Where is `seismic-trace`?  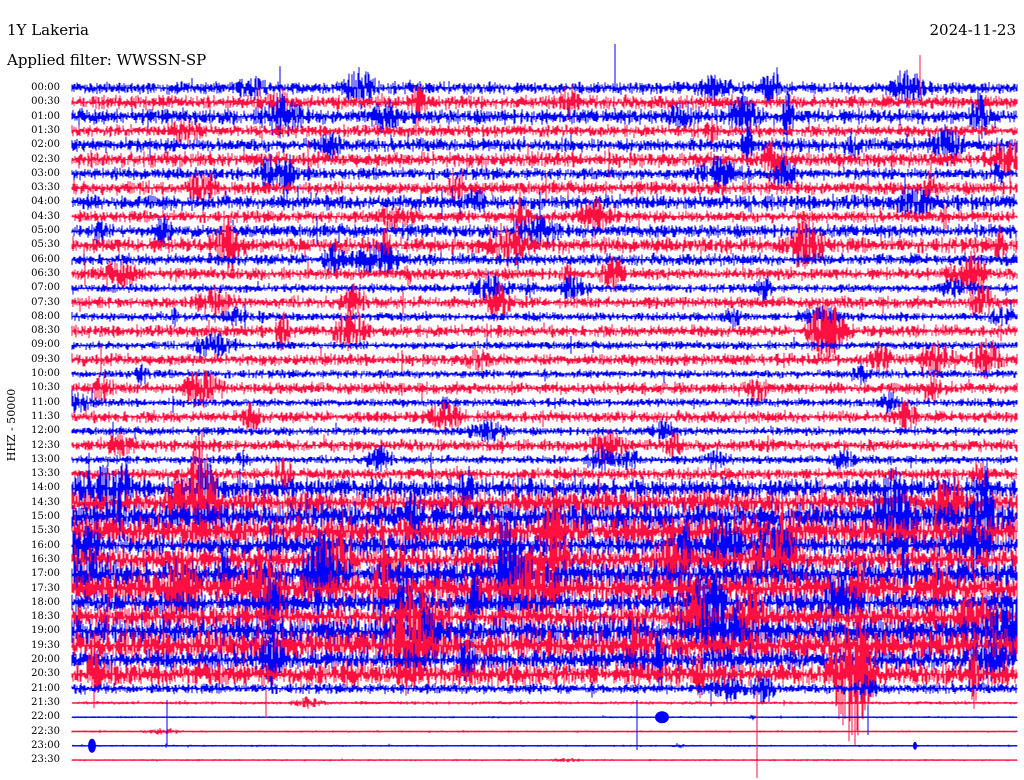 seismic-trace is located at coordinates (544, 197).